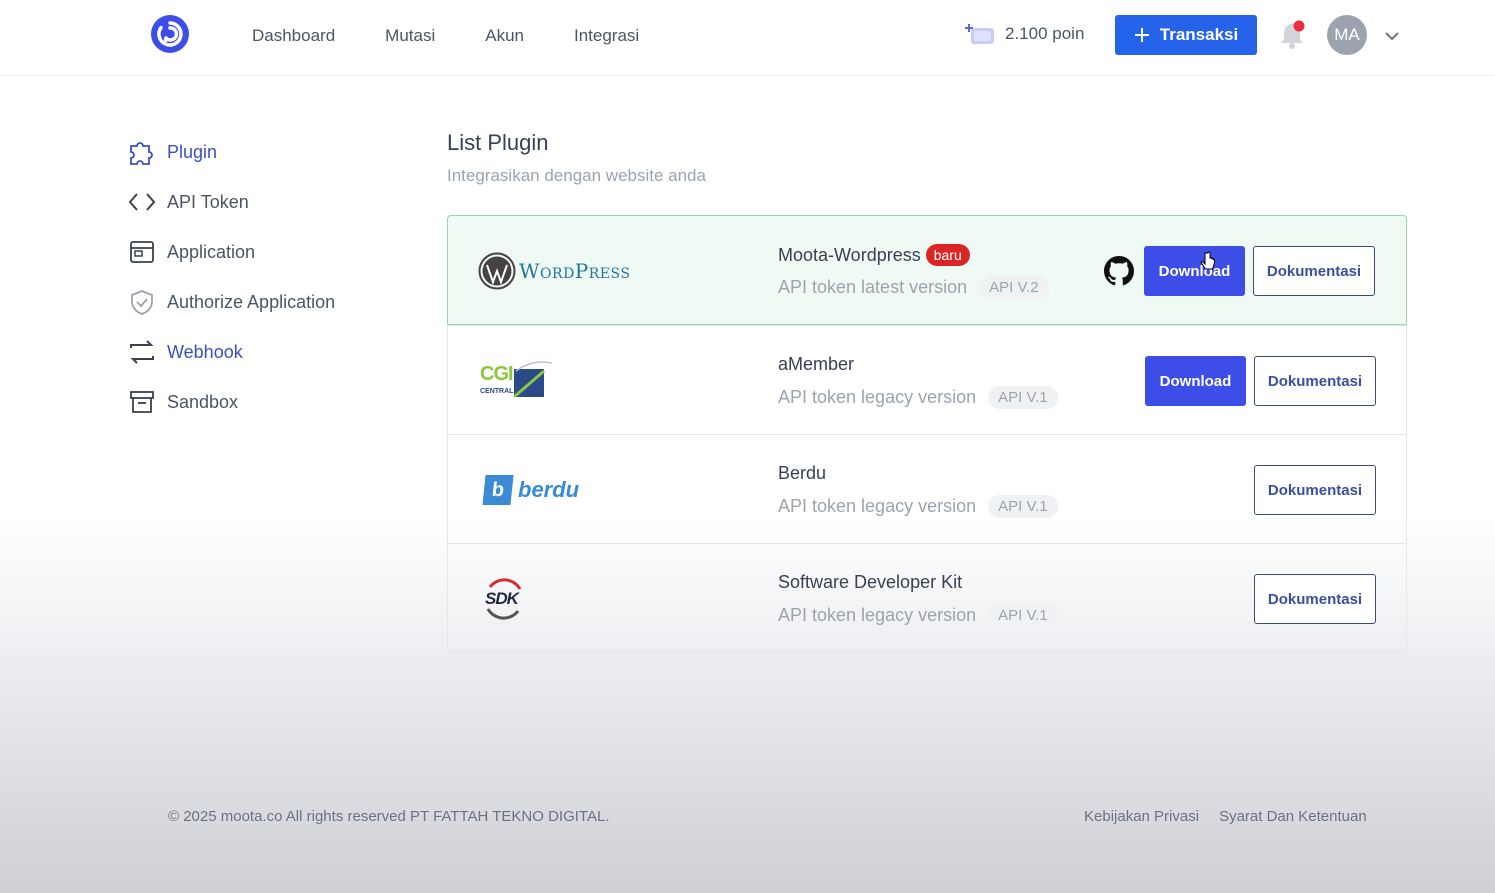  Describe the element at coordinates (170, 34) in the screenshot. I see `moota-logo-icon` at that location.